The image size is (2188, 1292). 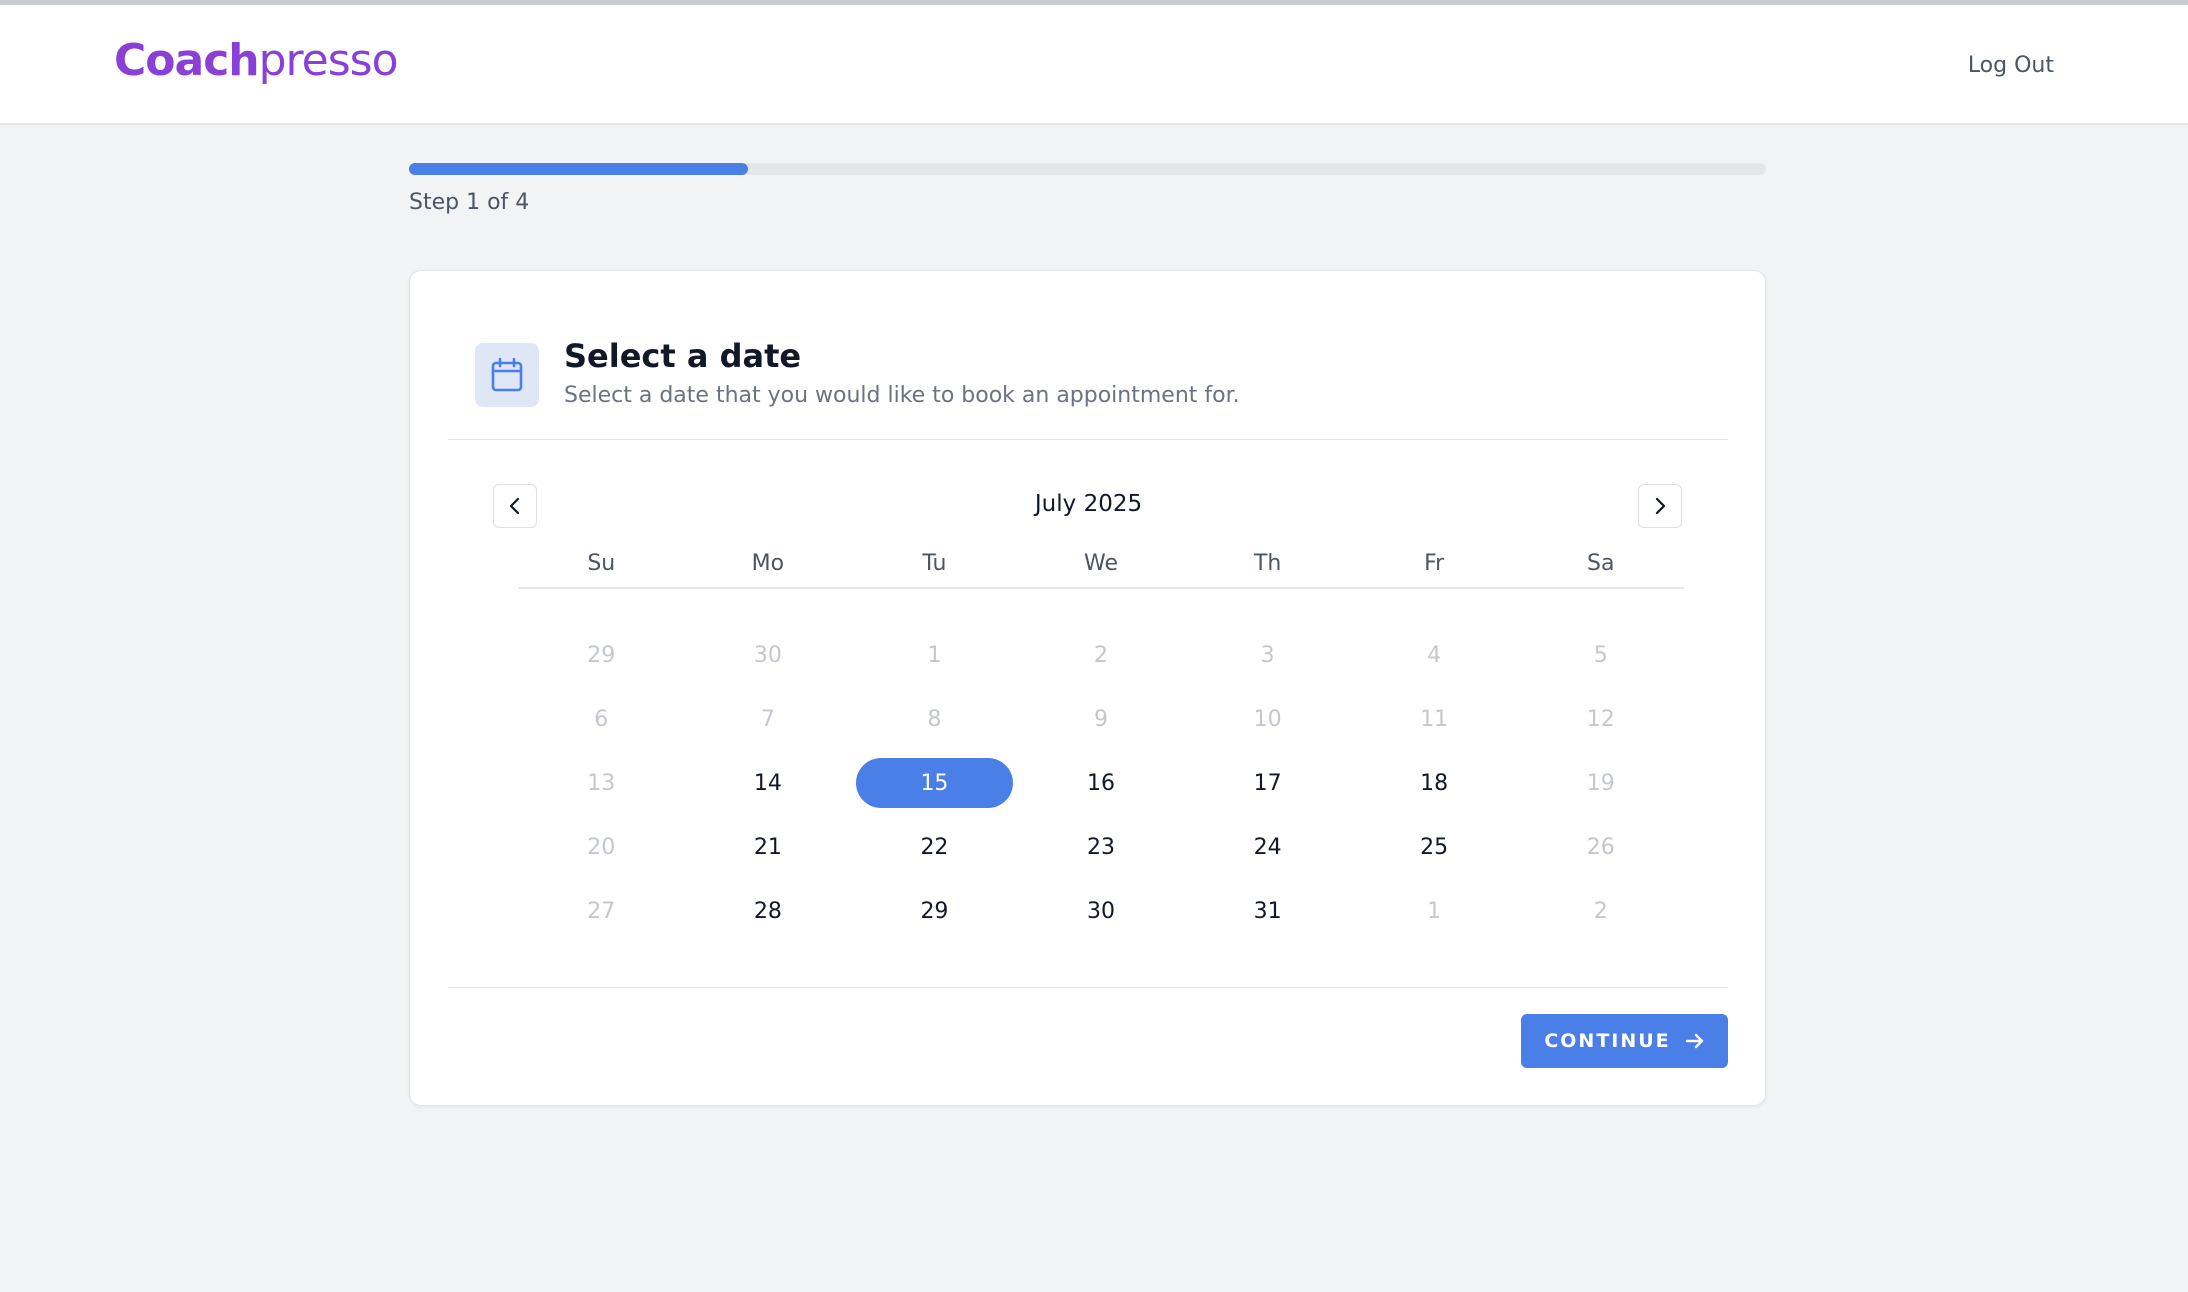 I want to click on calendar-day: 17, so click(x=1267, y=783).